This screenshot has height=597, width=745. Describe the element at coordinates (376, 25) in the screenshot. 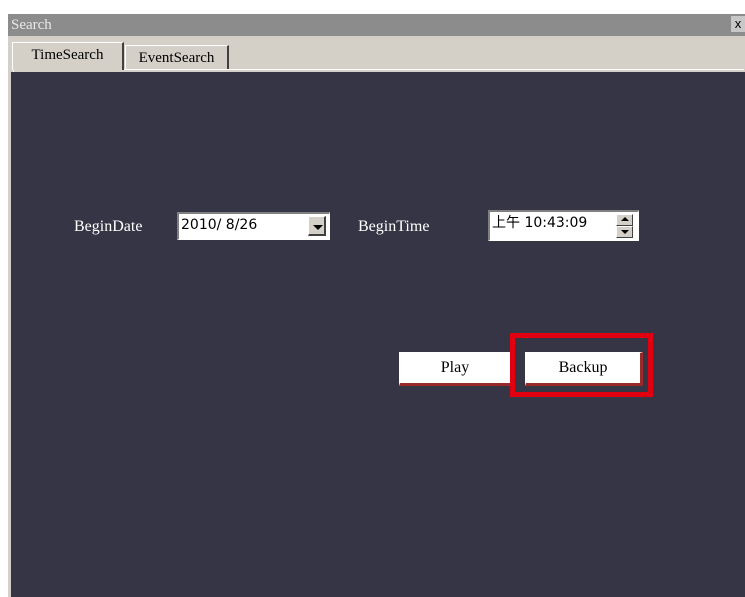

I see `title-bar: Search x` at that location.